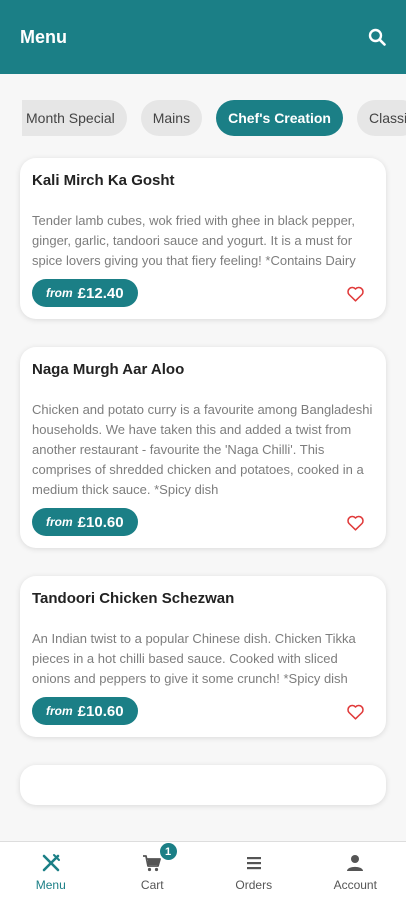 Image resolution: width=406 pixels, height=900 pixels. What do you see at coordinates (100, 293) in the screenshot?
I see `price-value: £12.40` at bounding box center [100, 293].